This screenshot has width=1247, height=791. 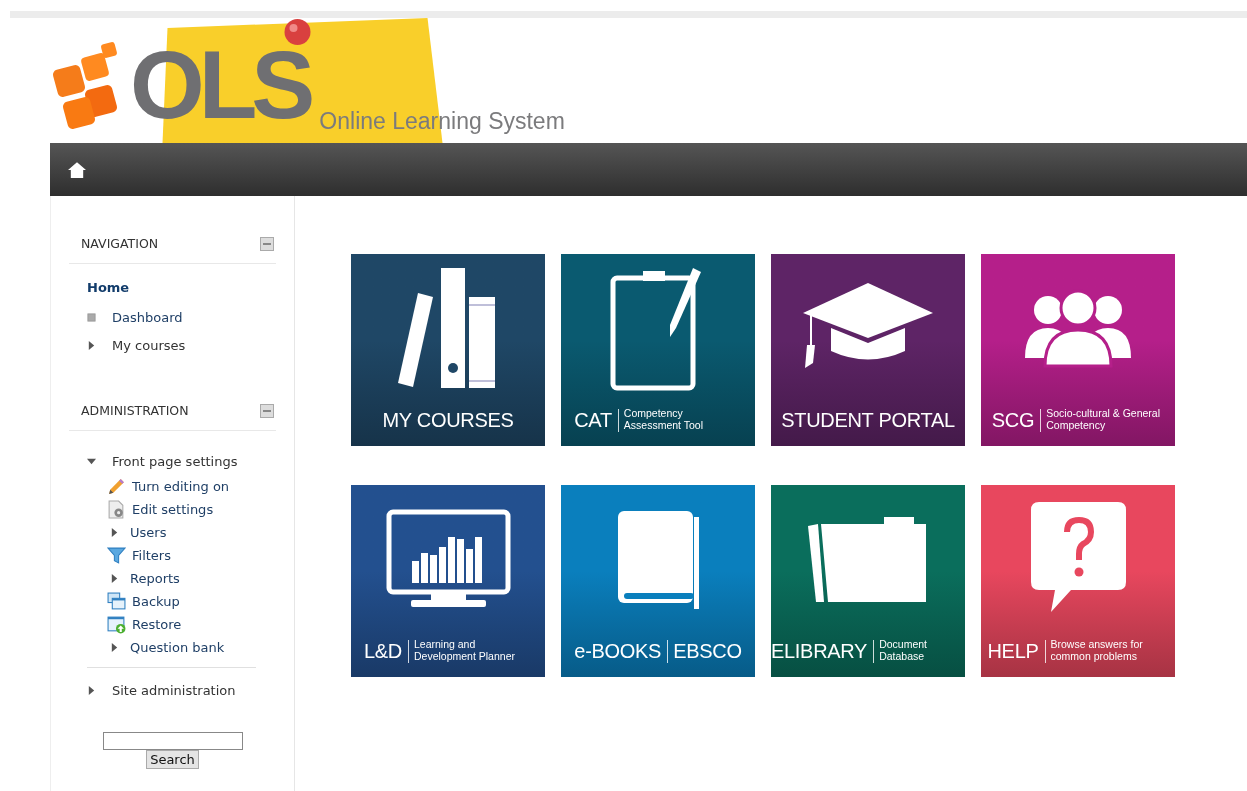 I want to click on tile-title: e-BOOKS, so click(x=621, y=651).